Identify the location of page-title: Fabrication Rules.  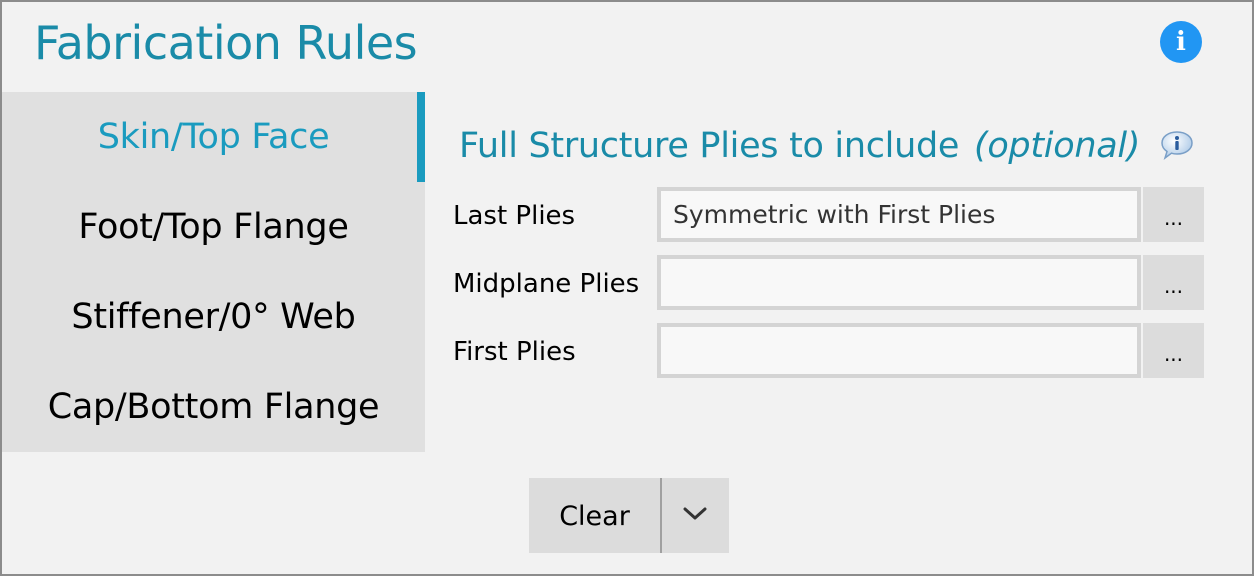
(226, 43).